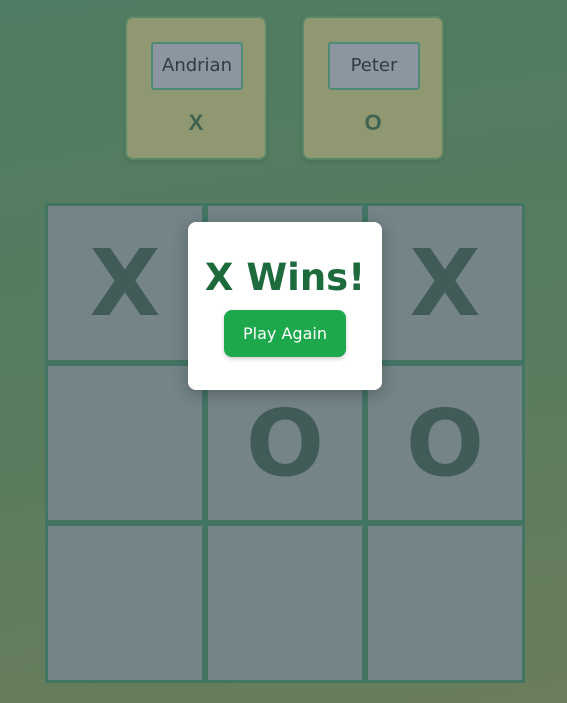 This screenshot has height=703, width=567. What do you see at coordinates (285, 333) in the screenshot?
I see `play-again-button: Play Again` at bounding box center [285, 333].